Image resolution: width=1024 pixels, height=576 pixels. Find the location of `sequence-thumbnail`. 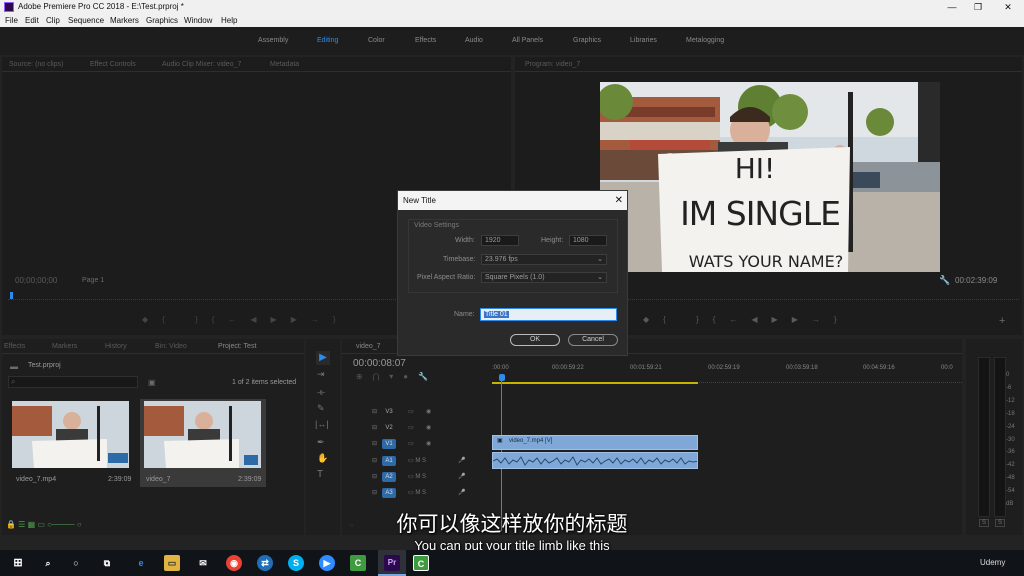

sequence-thumbnail is located at coordinates (202, 434).